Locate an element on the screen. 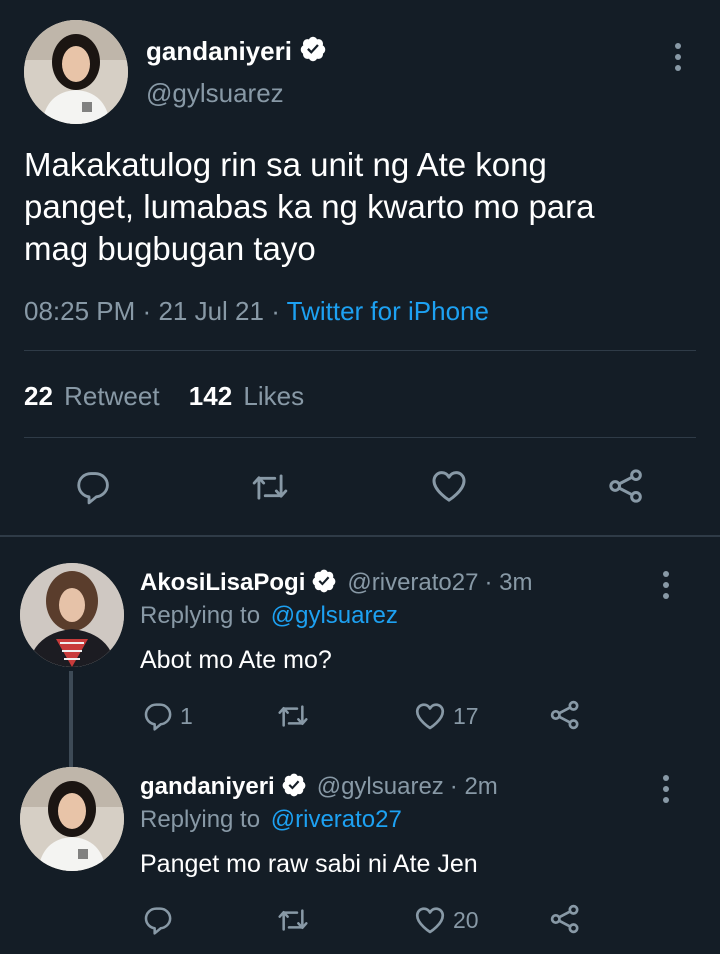  reply-text: Abot mo Ate mo? is located at coordinates (236, 660).